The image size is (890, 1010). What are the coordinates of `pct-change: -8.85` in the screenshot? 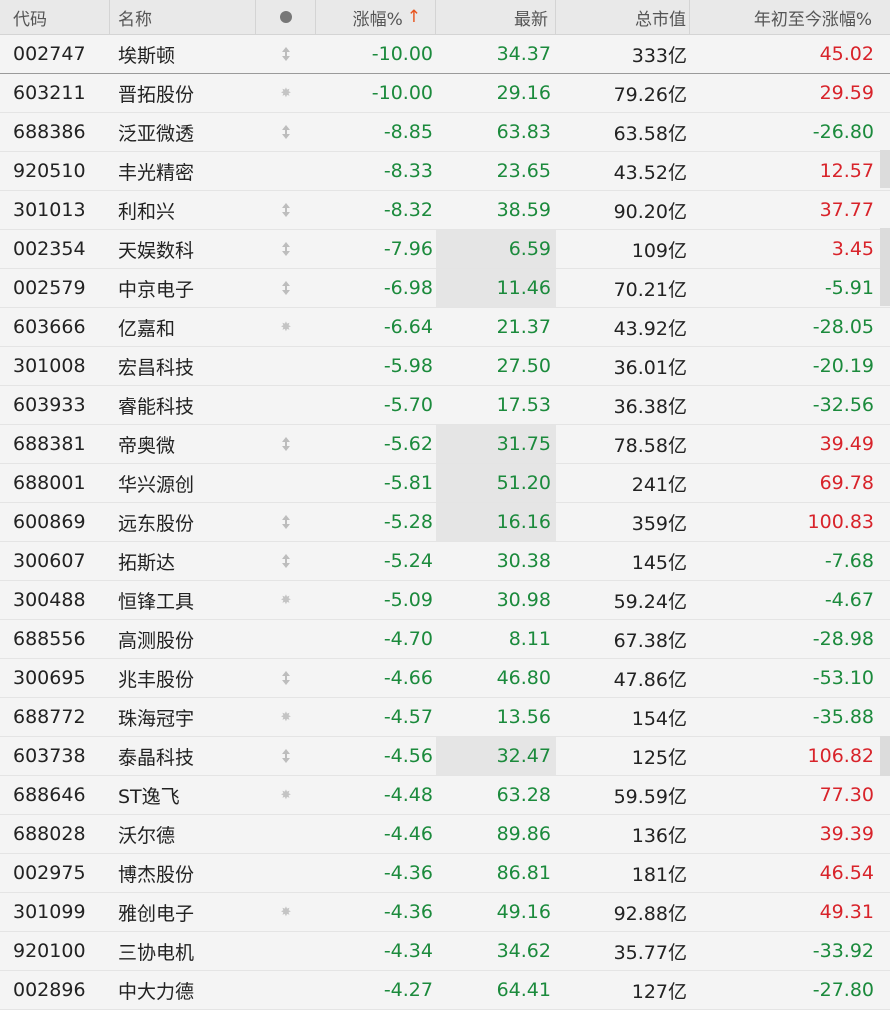 It's located at (408, 132).